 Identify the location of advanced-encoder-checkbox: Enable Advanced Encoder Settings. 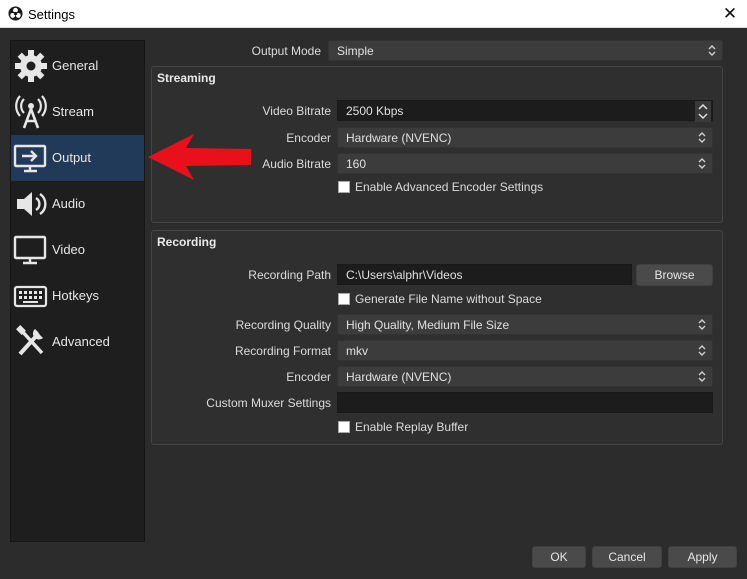
(440, 188).